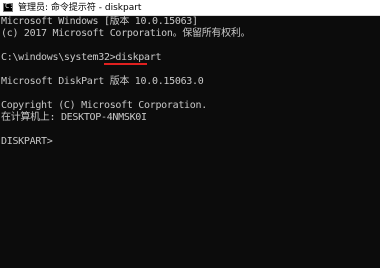  I want to click on console-line-computer: 在计算机上: DESKTOP-4NMSK0I, so click(74, 117).